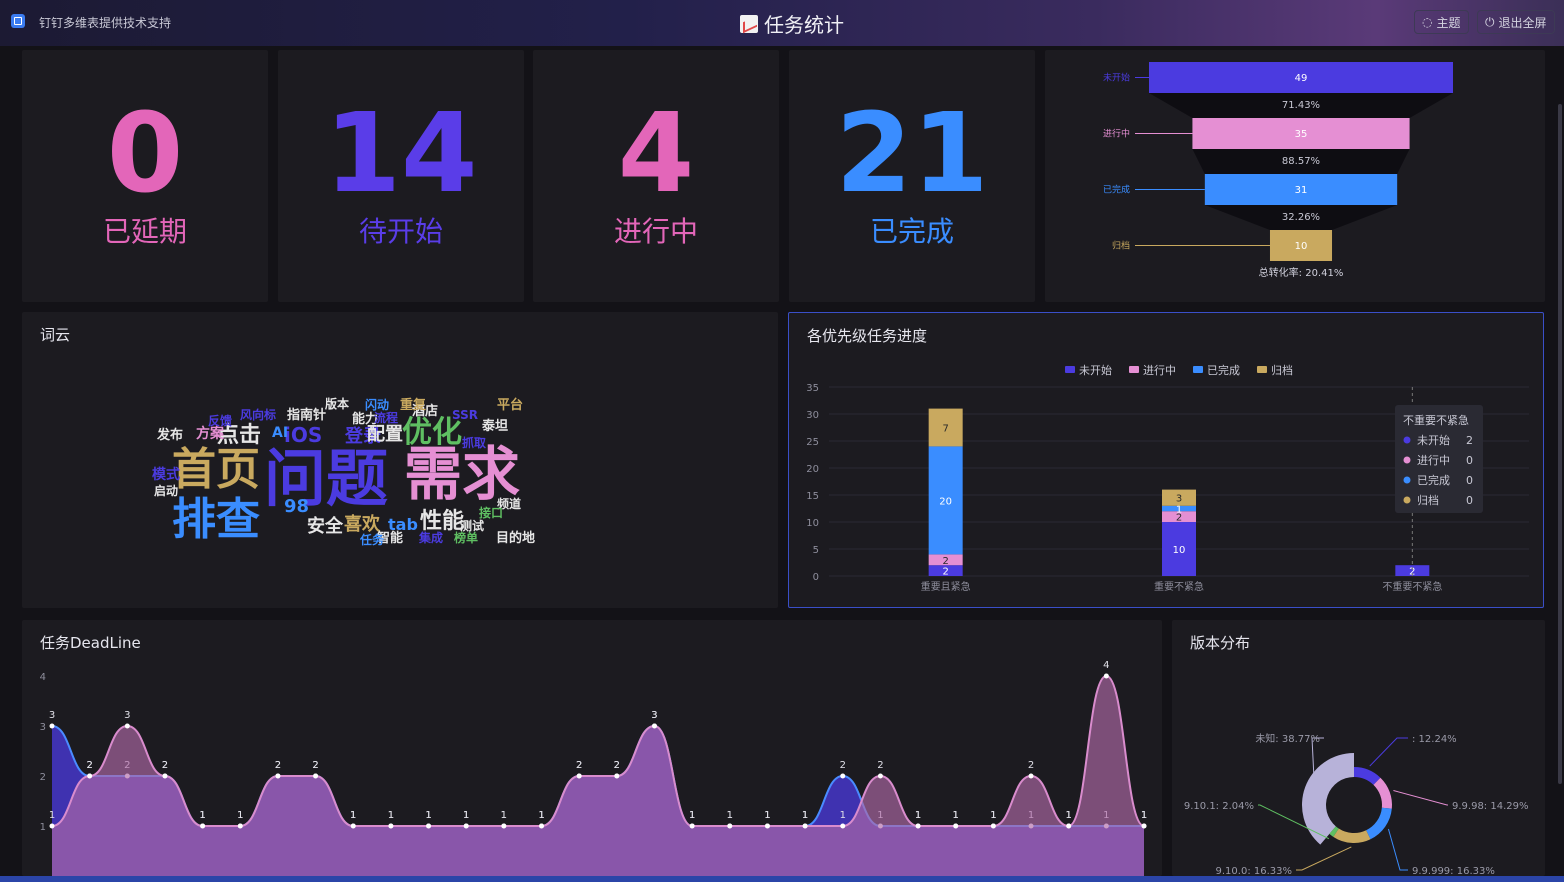 The height and width of the screenshot is (882, 1564). What do you see at coordinates (812, 415) in the screenshot?
I see `y-tick-label: 30` at bounding box center [812, 415].